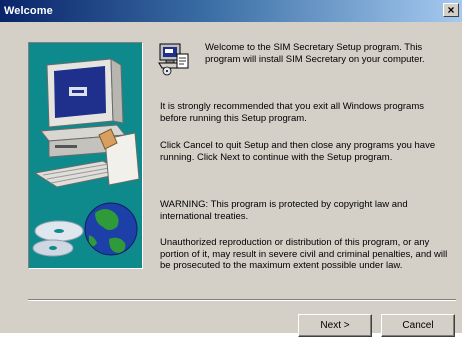 This screenshot has width=462, height=337. What do you see at coordinates (28, 11) in the screenshot?
I see `window-title: Welcome` at bounding box center [28, 11].